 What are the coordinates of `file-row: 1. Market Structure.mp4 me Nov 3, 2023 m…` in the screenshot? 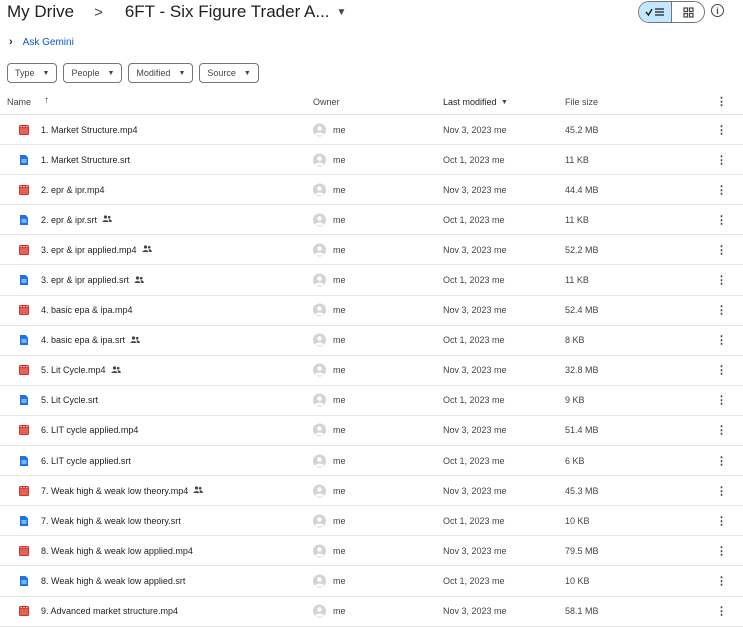 It's located at (371, 130).